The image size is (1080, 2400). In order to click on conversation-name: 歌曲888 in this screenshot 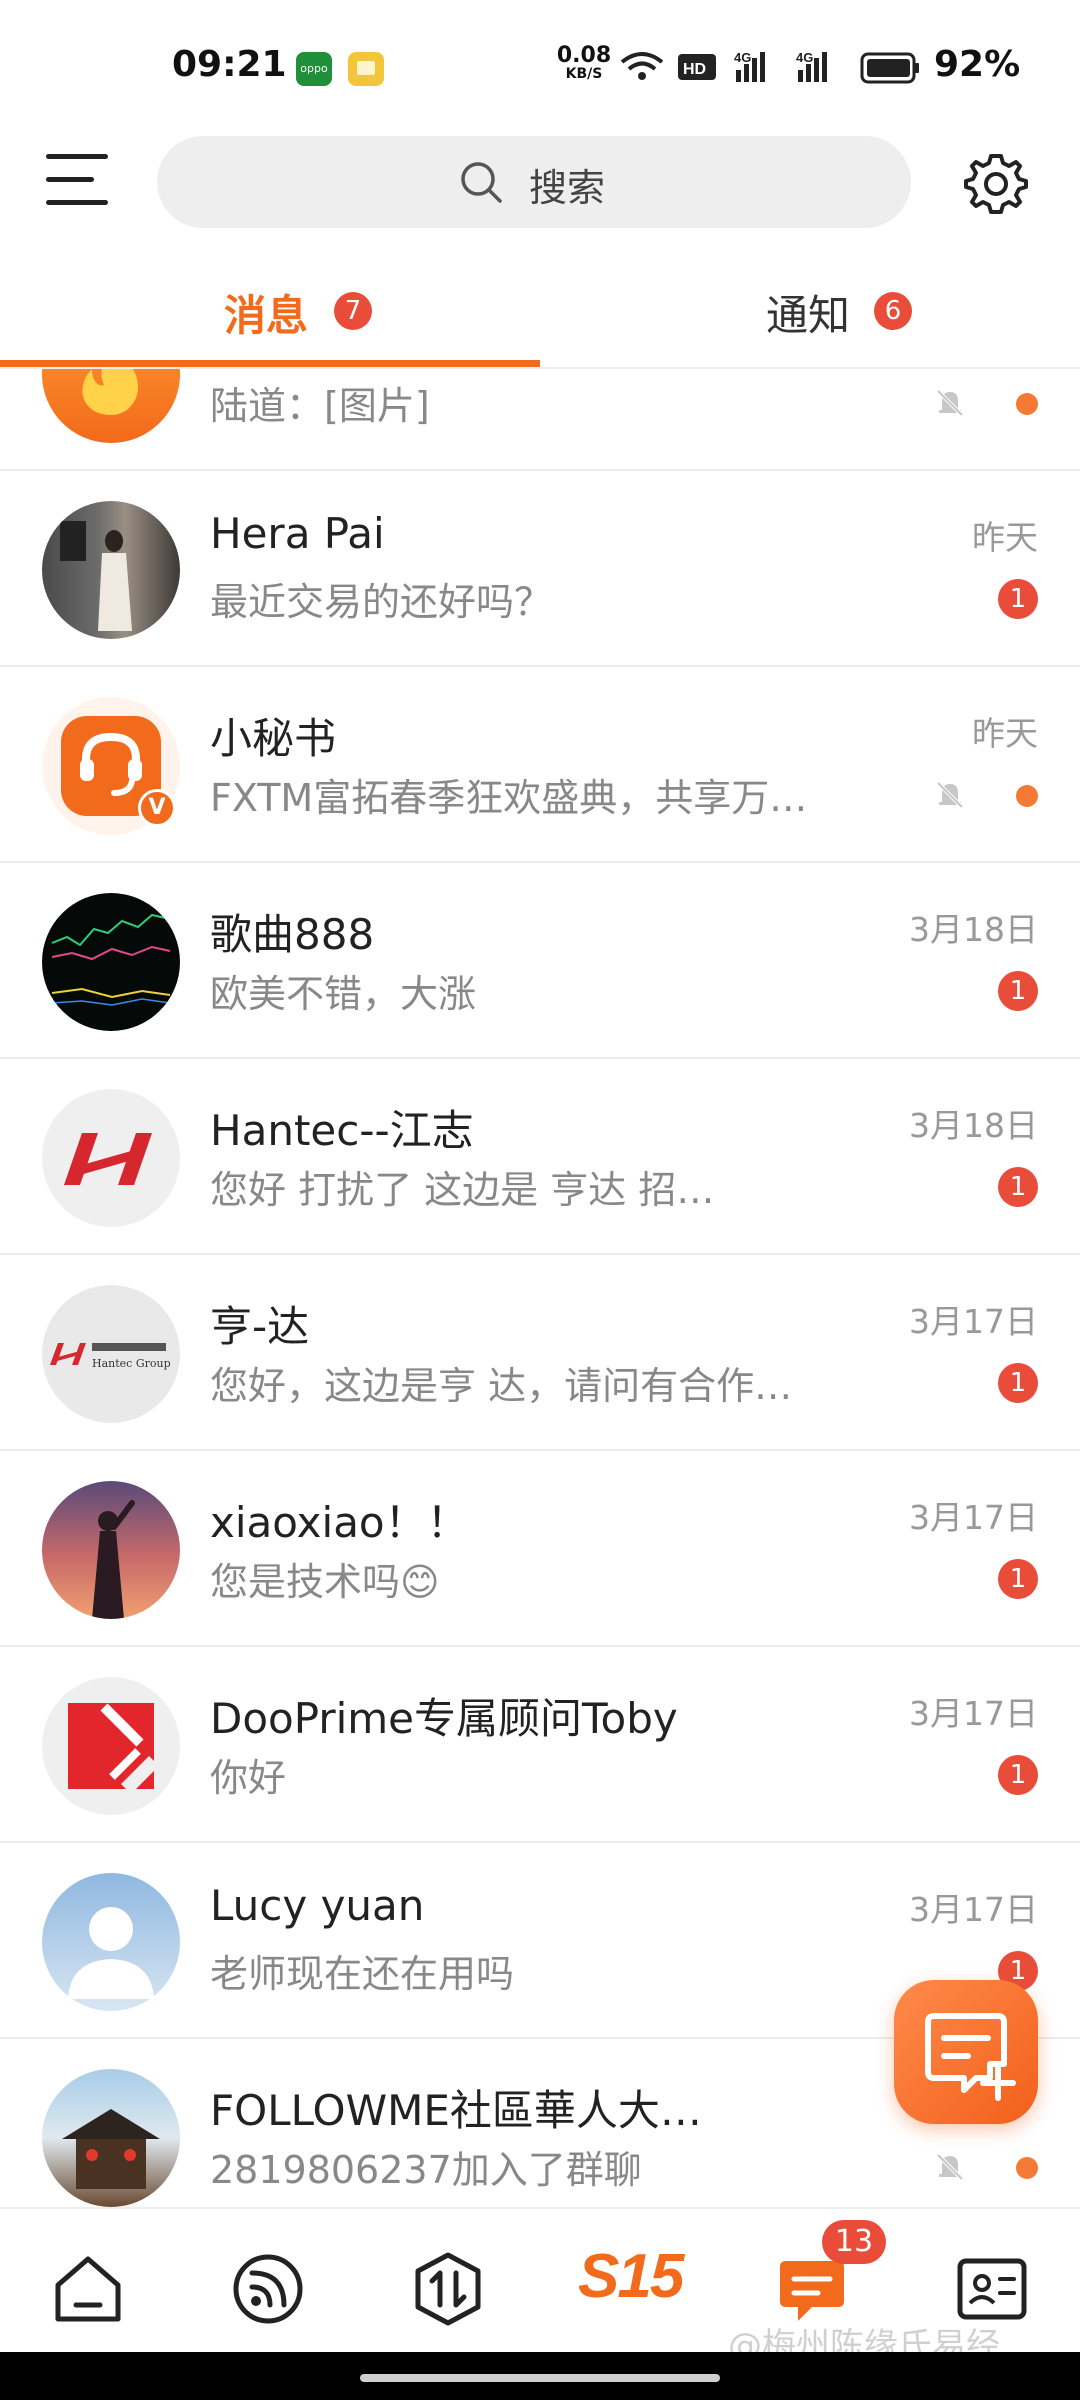, I will do `click(292, 934)`.